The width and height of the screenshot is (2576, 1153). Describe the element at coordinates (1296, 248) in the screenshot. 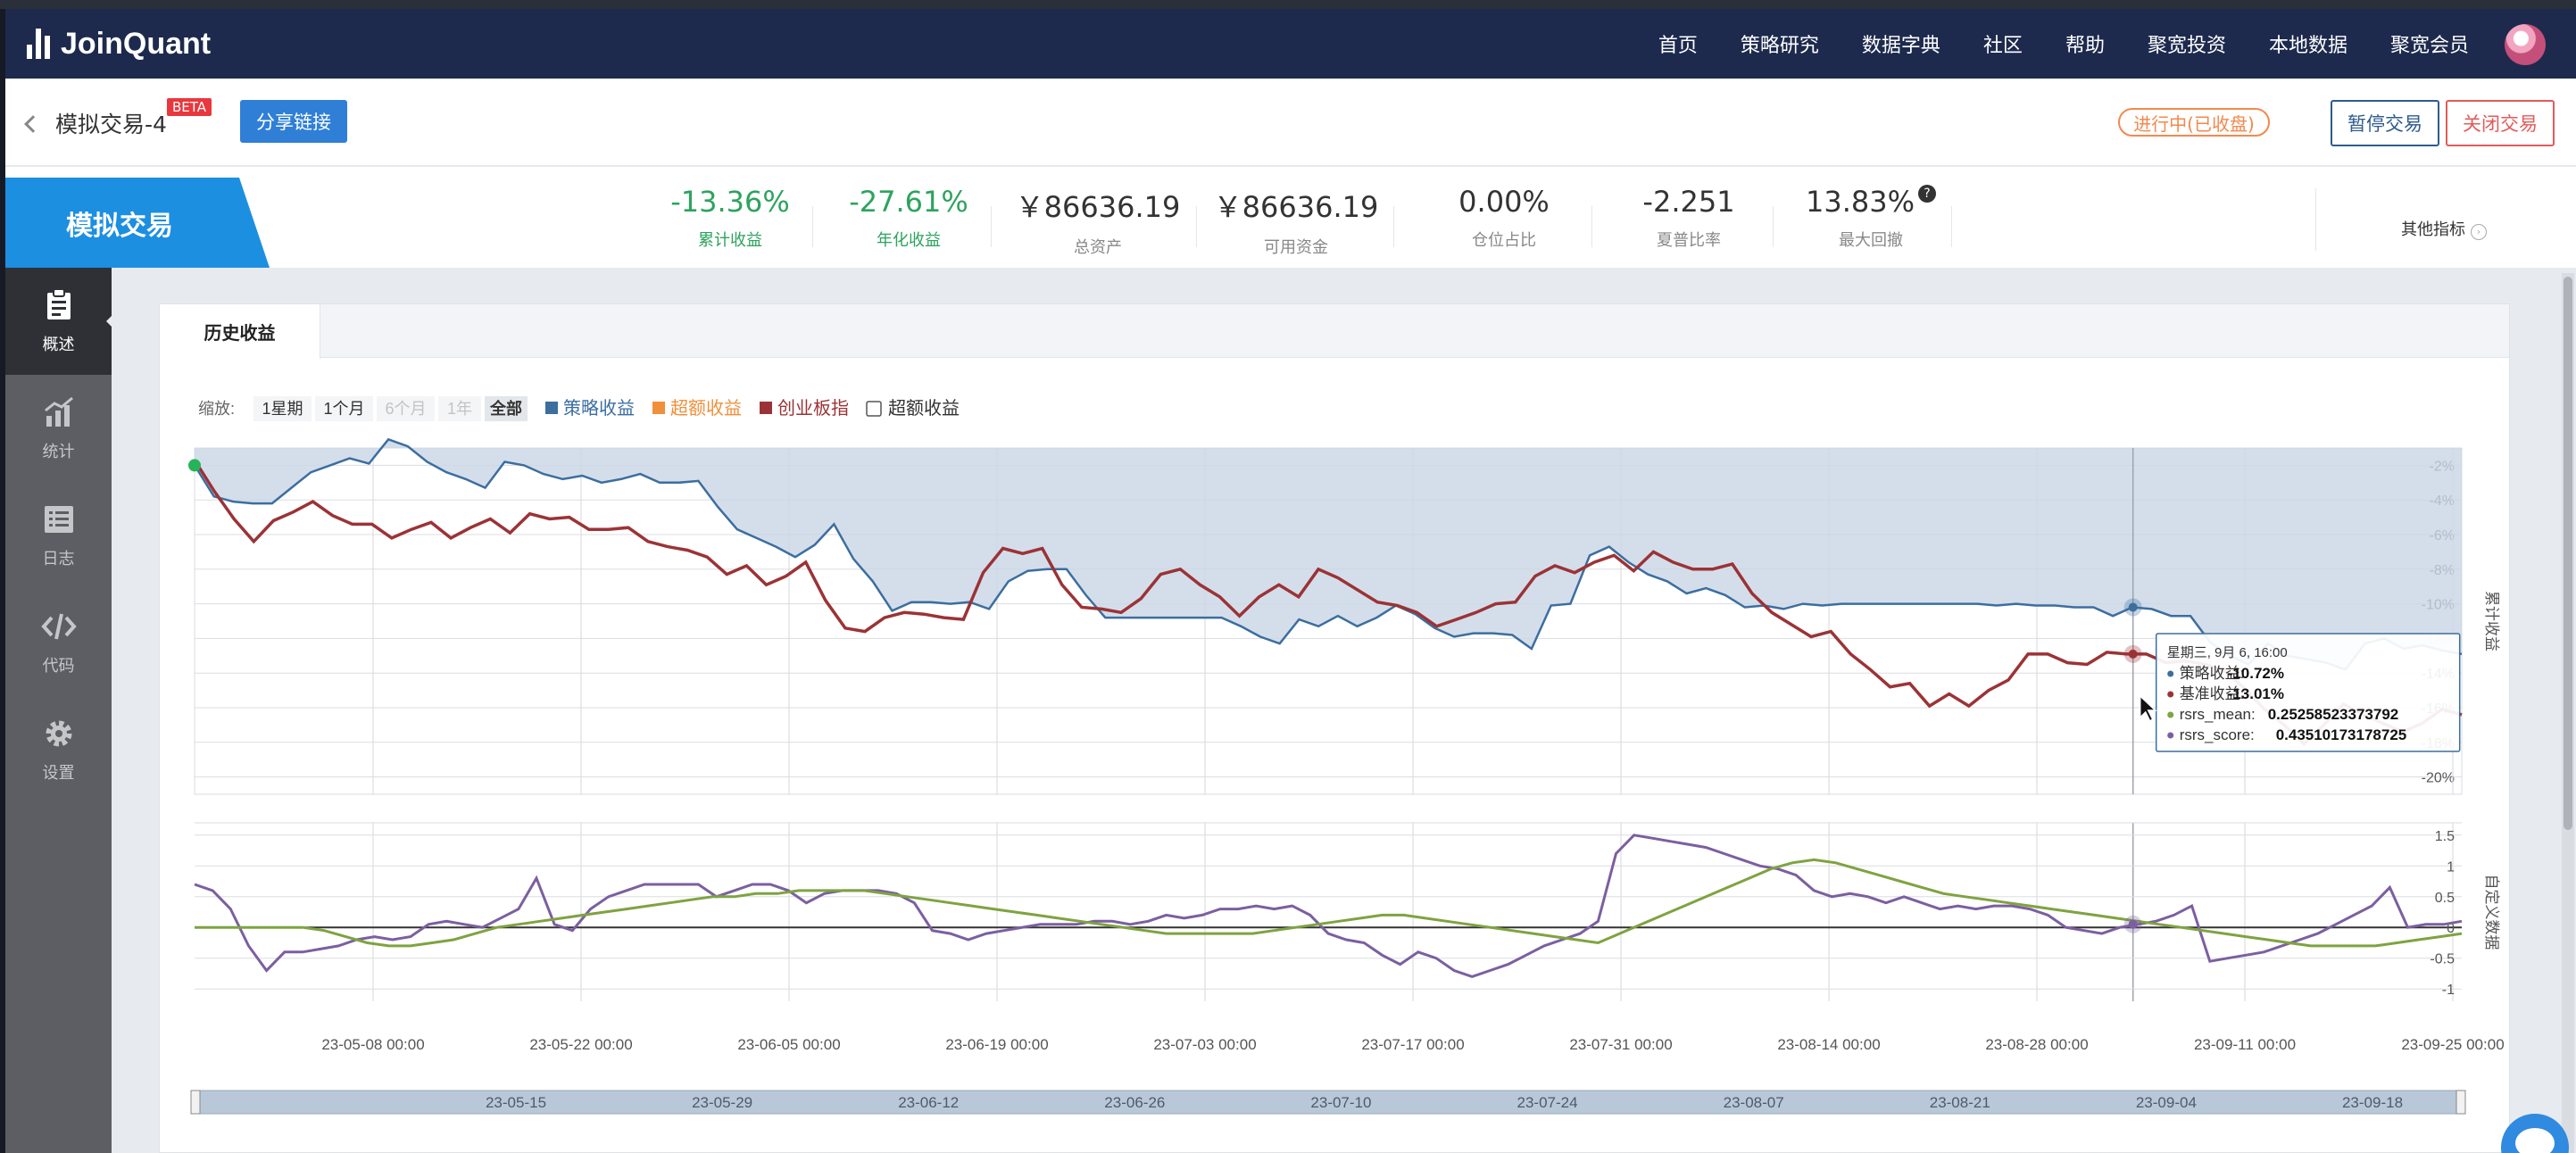

I see `stat-label: 可用资金` at that location.